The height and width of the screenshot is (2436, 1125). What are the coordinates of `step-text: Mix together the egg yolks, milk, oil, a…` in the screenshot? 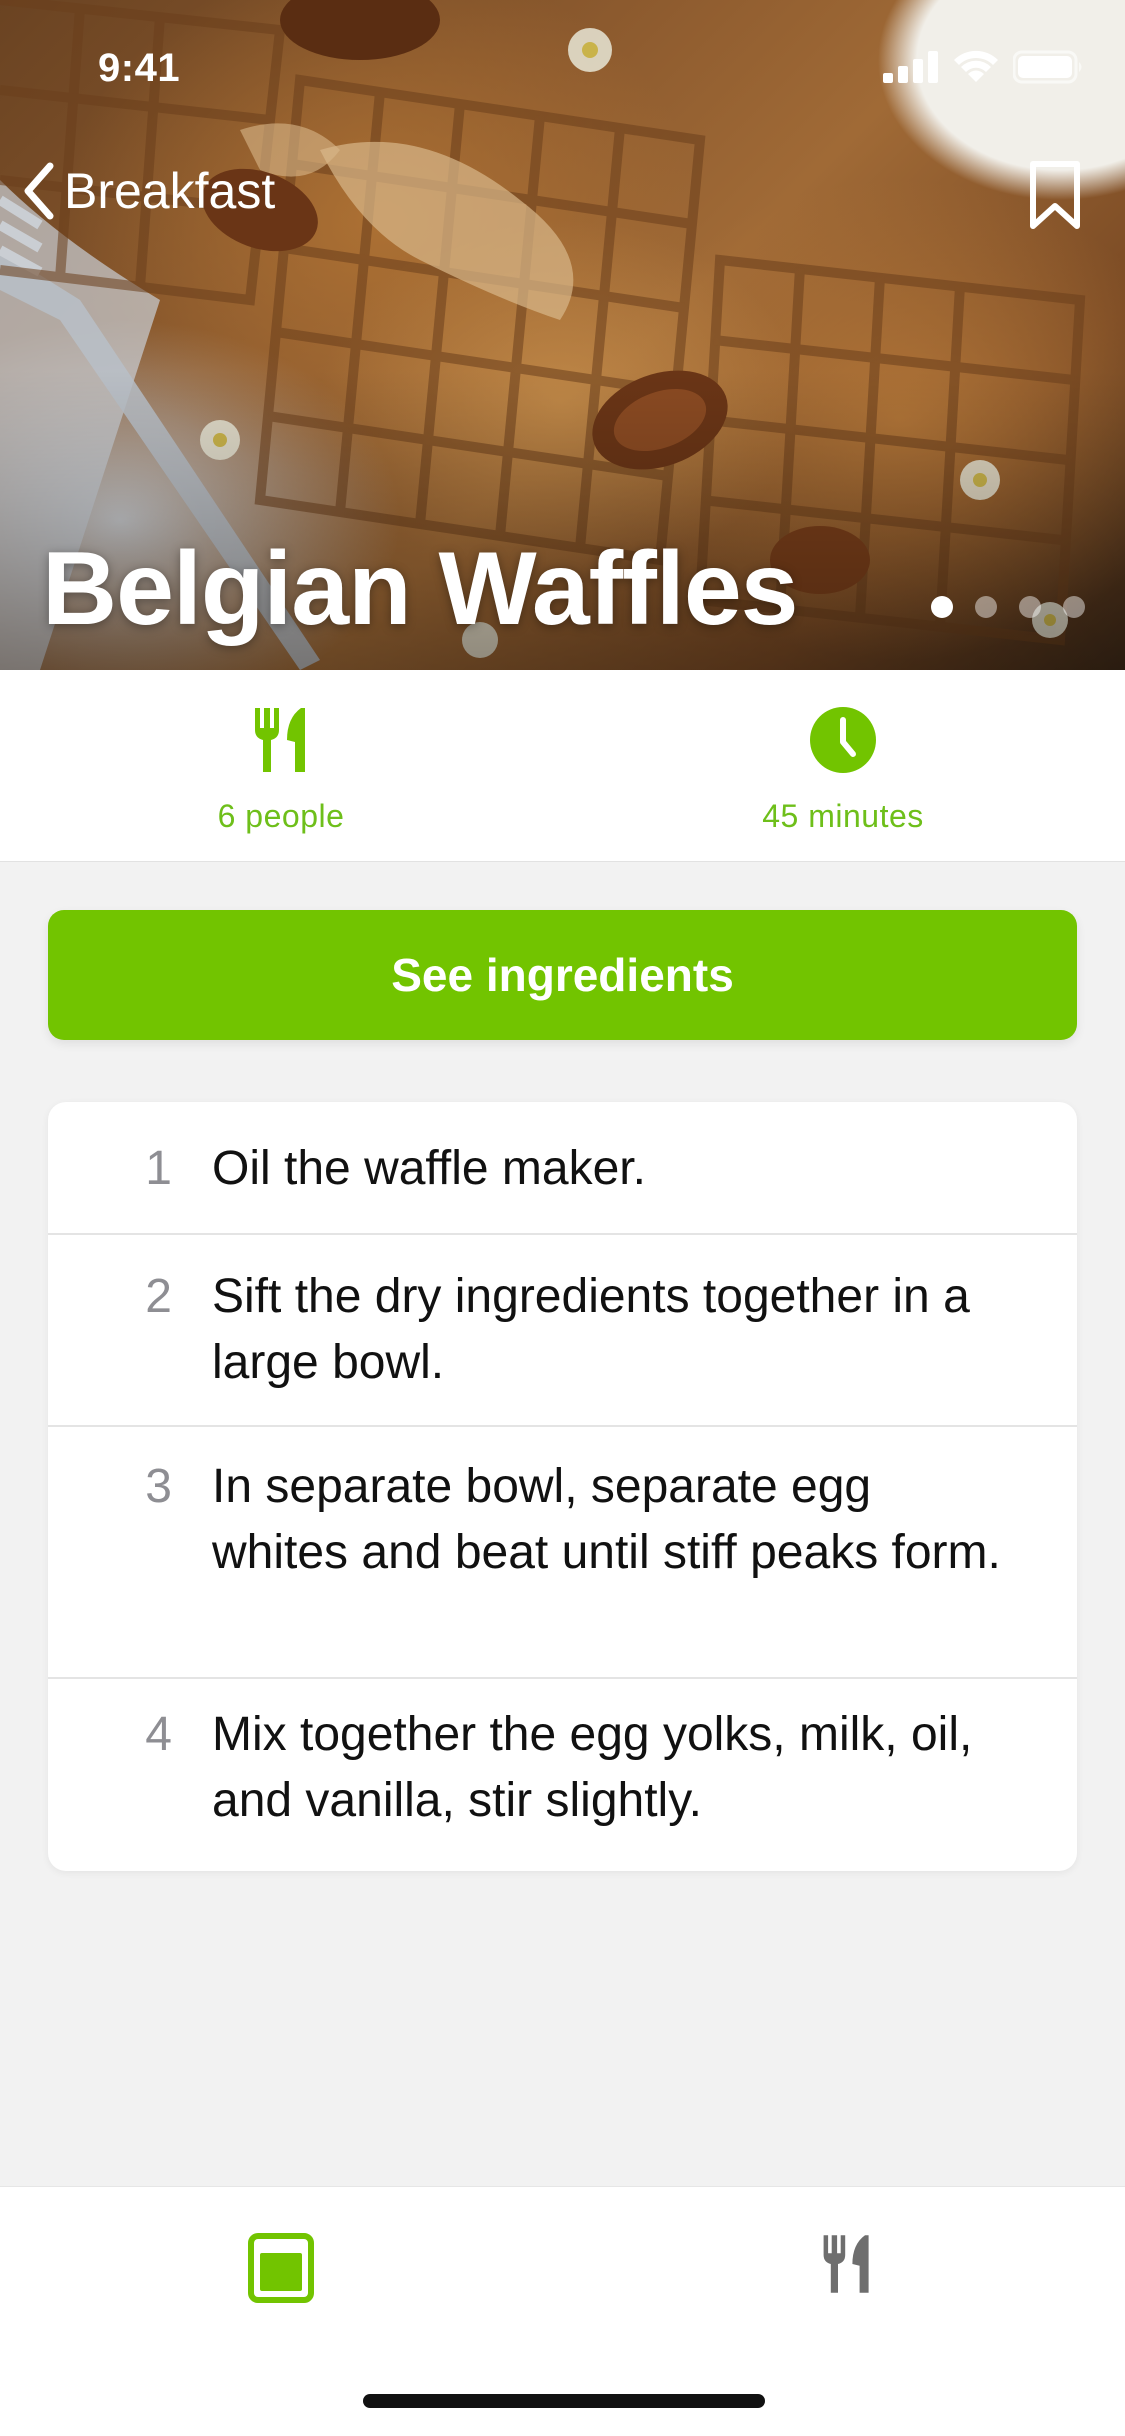 It's located at (592, 1767).